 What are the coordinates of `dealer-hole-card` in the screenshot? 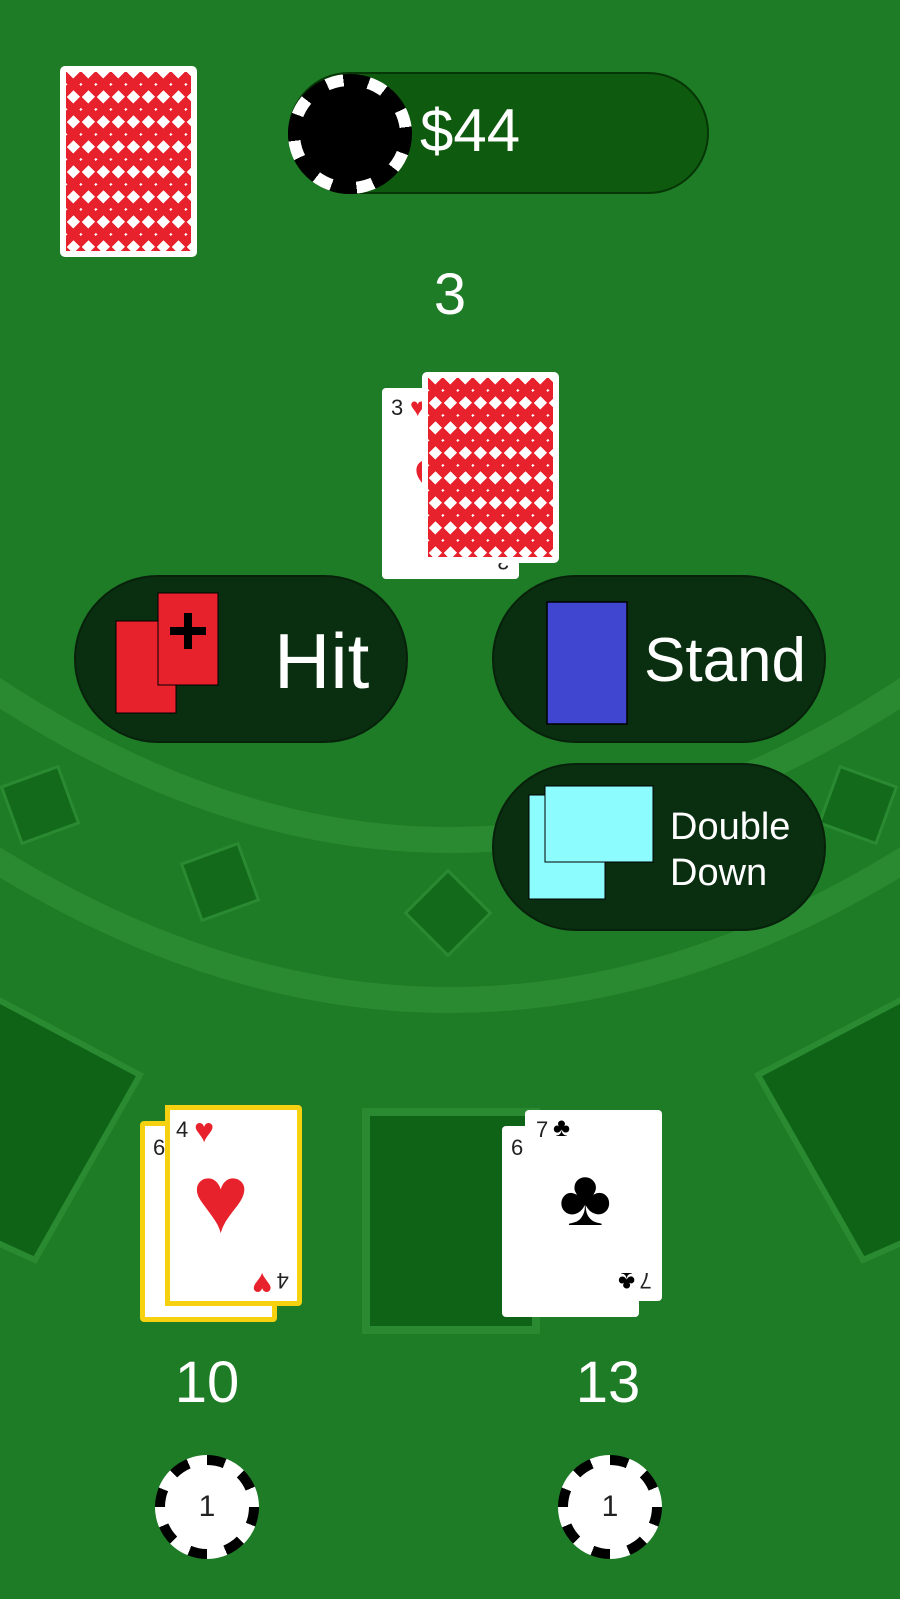 It's located at (490, 467).